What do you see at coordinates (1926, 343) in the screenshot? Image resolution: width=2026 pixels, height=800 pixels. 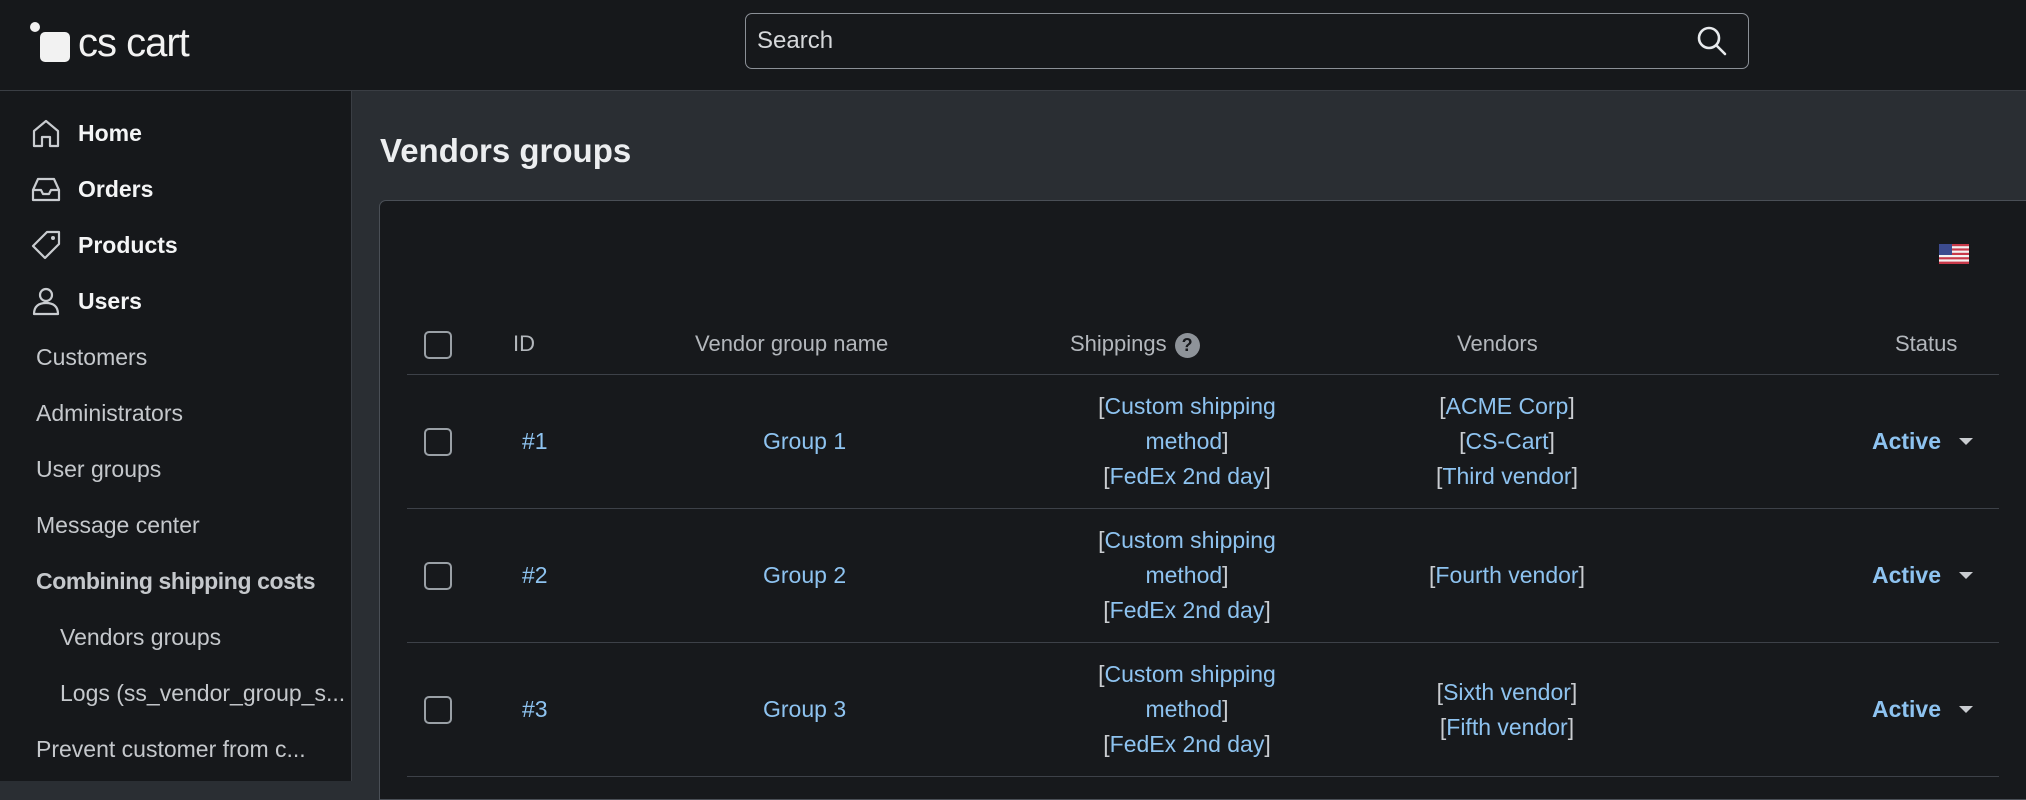 I see `column-header-status: Status` at bounding box center [1926, 343].